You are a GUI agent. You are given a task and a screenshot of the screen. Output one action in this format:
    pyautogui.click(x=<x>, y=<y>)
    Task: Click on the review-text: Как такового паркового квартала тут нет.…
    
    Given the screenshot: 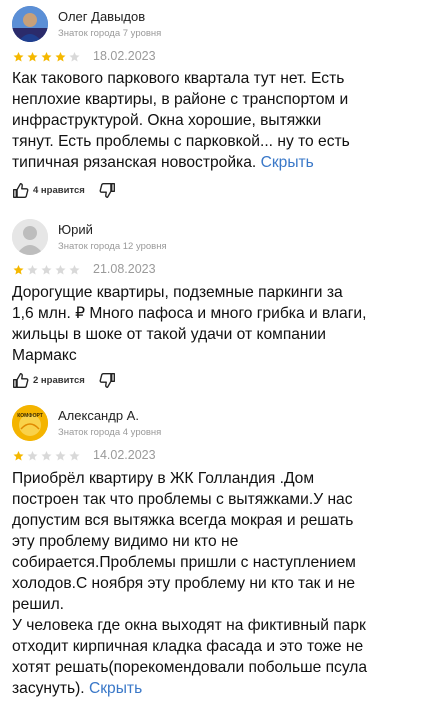 What is the action you would take?
    pyautogui.click(x=218, y=120)
    